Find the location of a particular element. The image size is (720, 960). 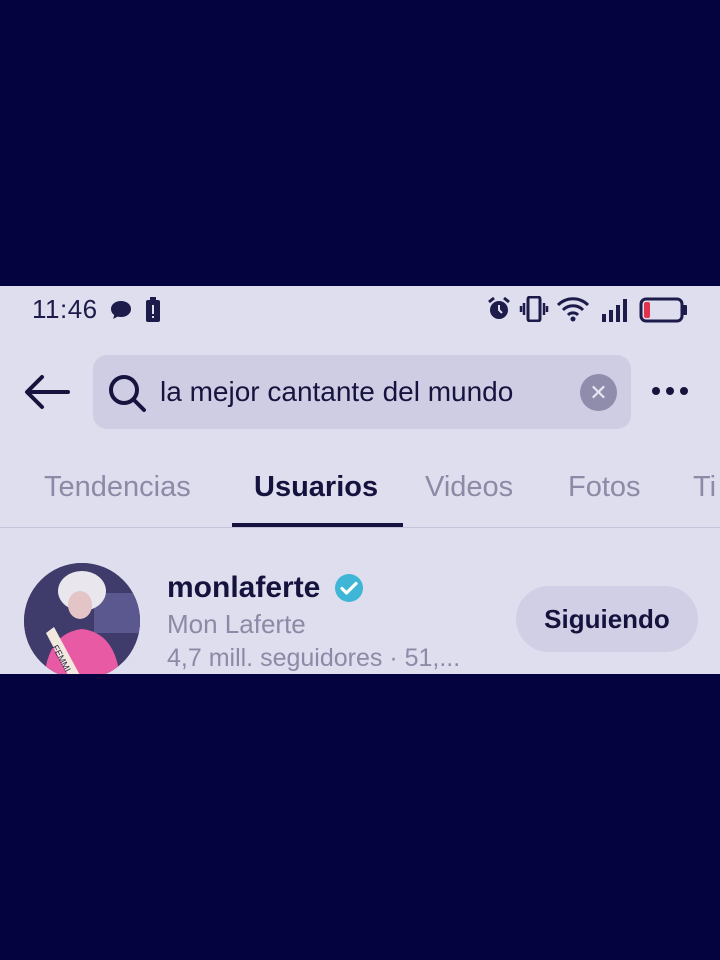

back-button is located at coordinates (47, 392).